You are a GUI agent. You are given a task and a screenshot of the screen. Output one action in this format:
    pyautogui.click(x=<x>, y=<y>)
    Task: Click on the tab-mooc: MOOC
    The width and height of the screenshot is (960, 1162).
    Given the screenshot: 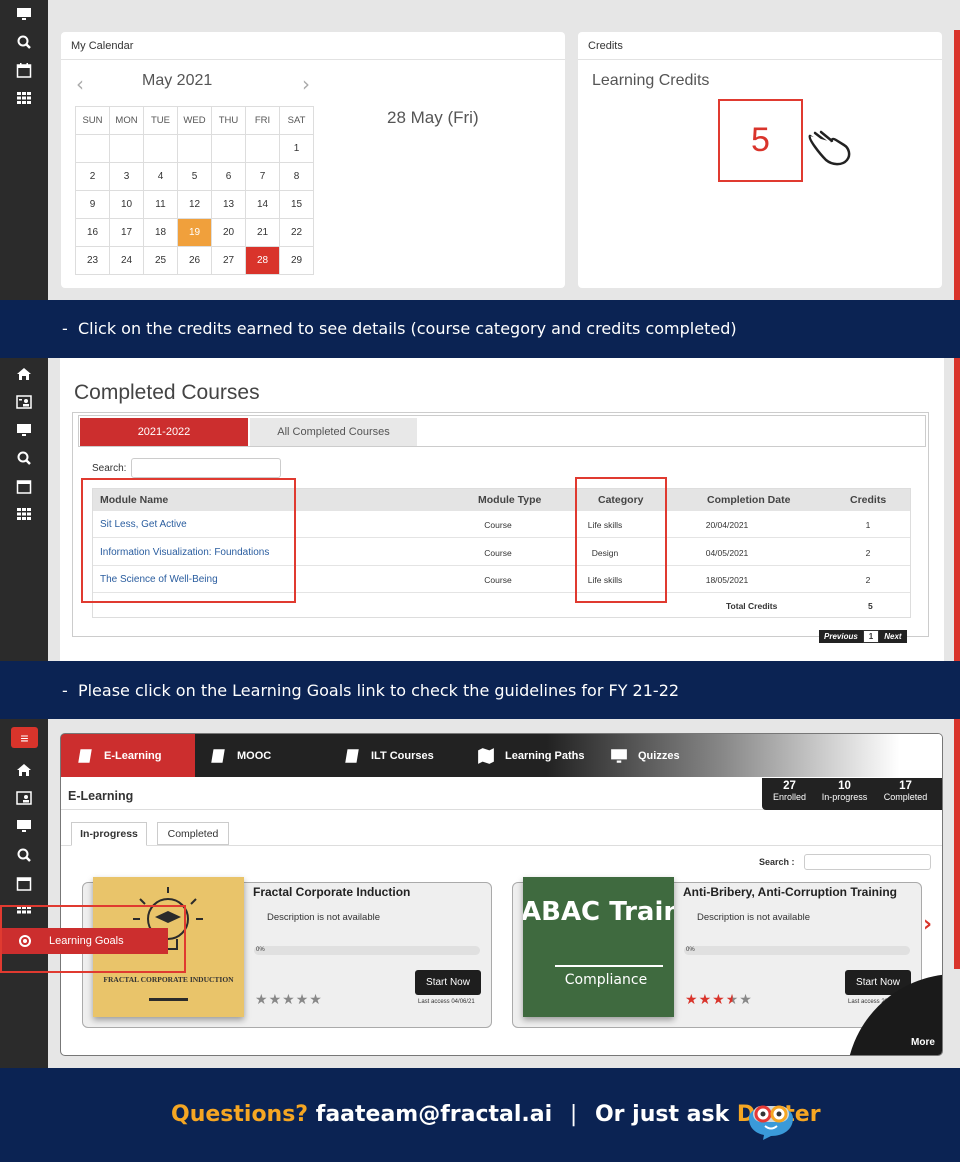 What is the action you would take?
    pyautogui.click(x=240, y=755)
    